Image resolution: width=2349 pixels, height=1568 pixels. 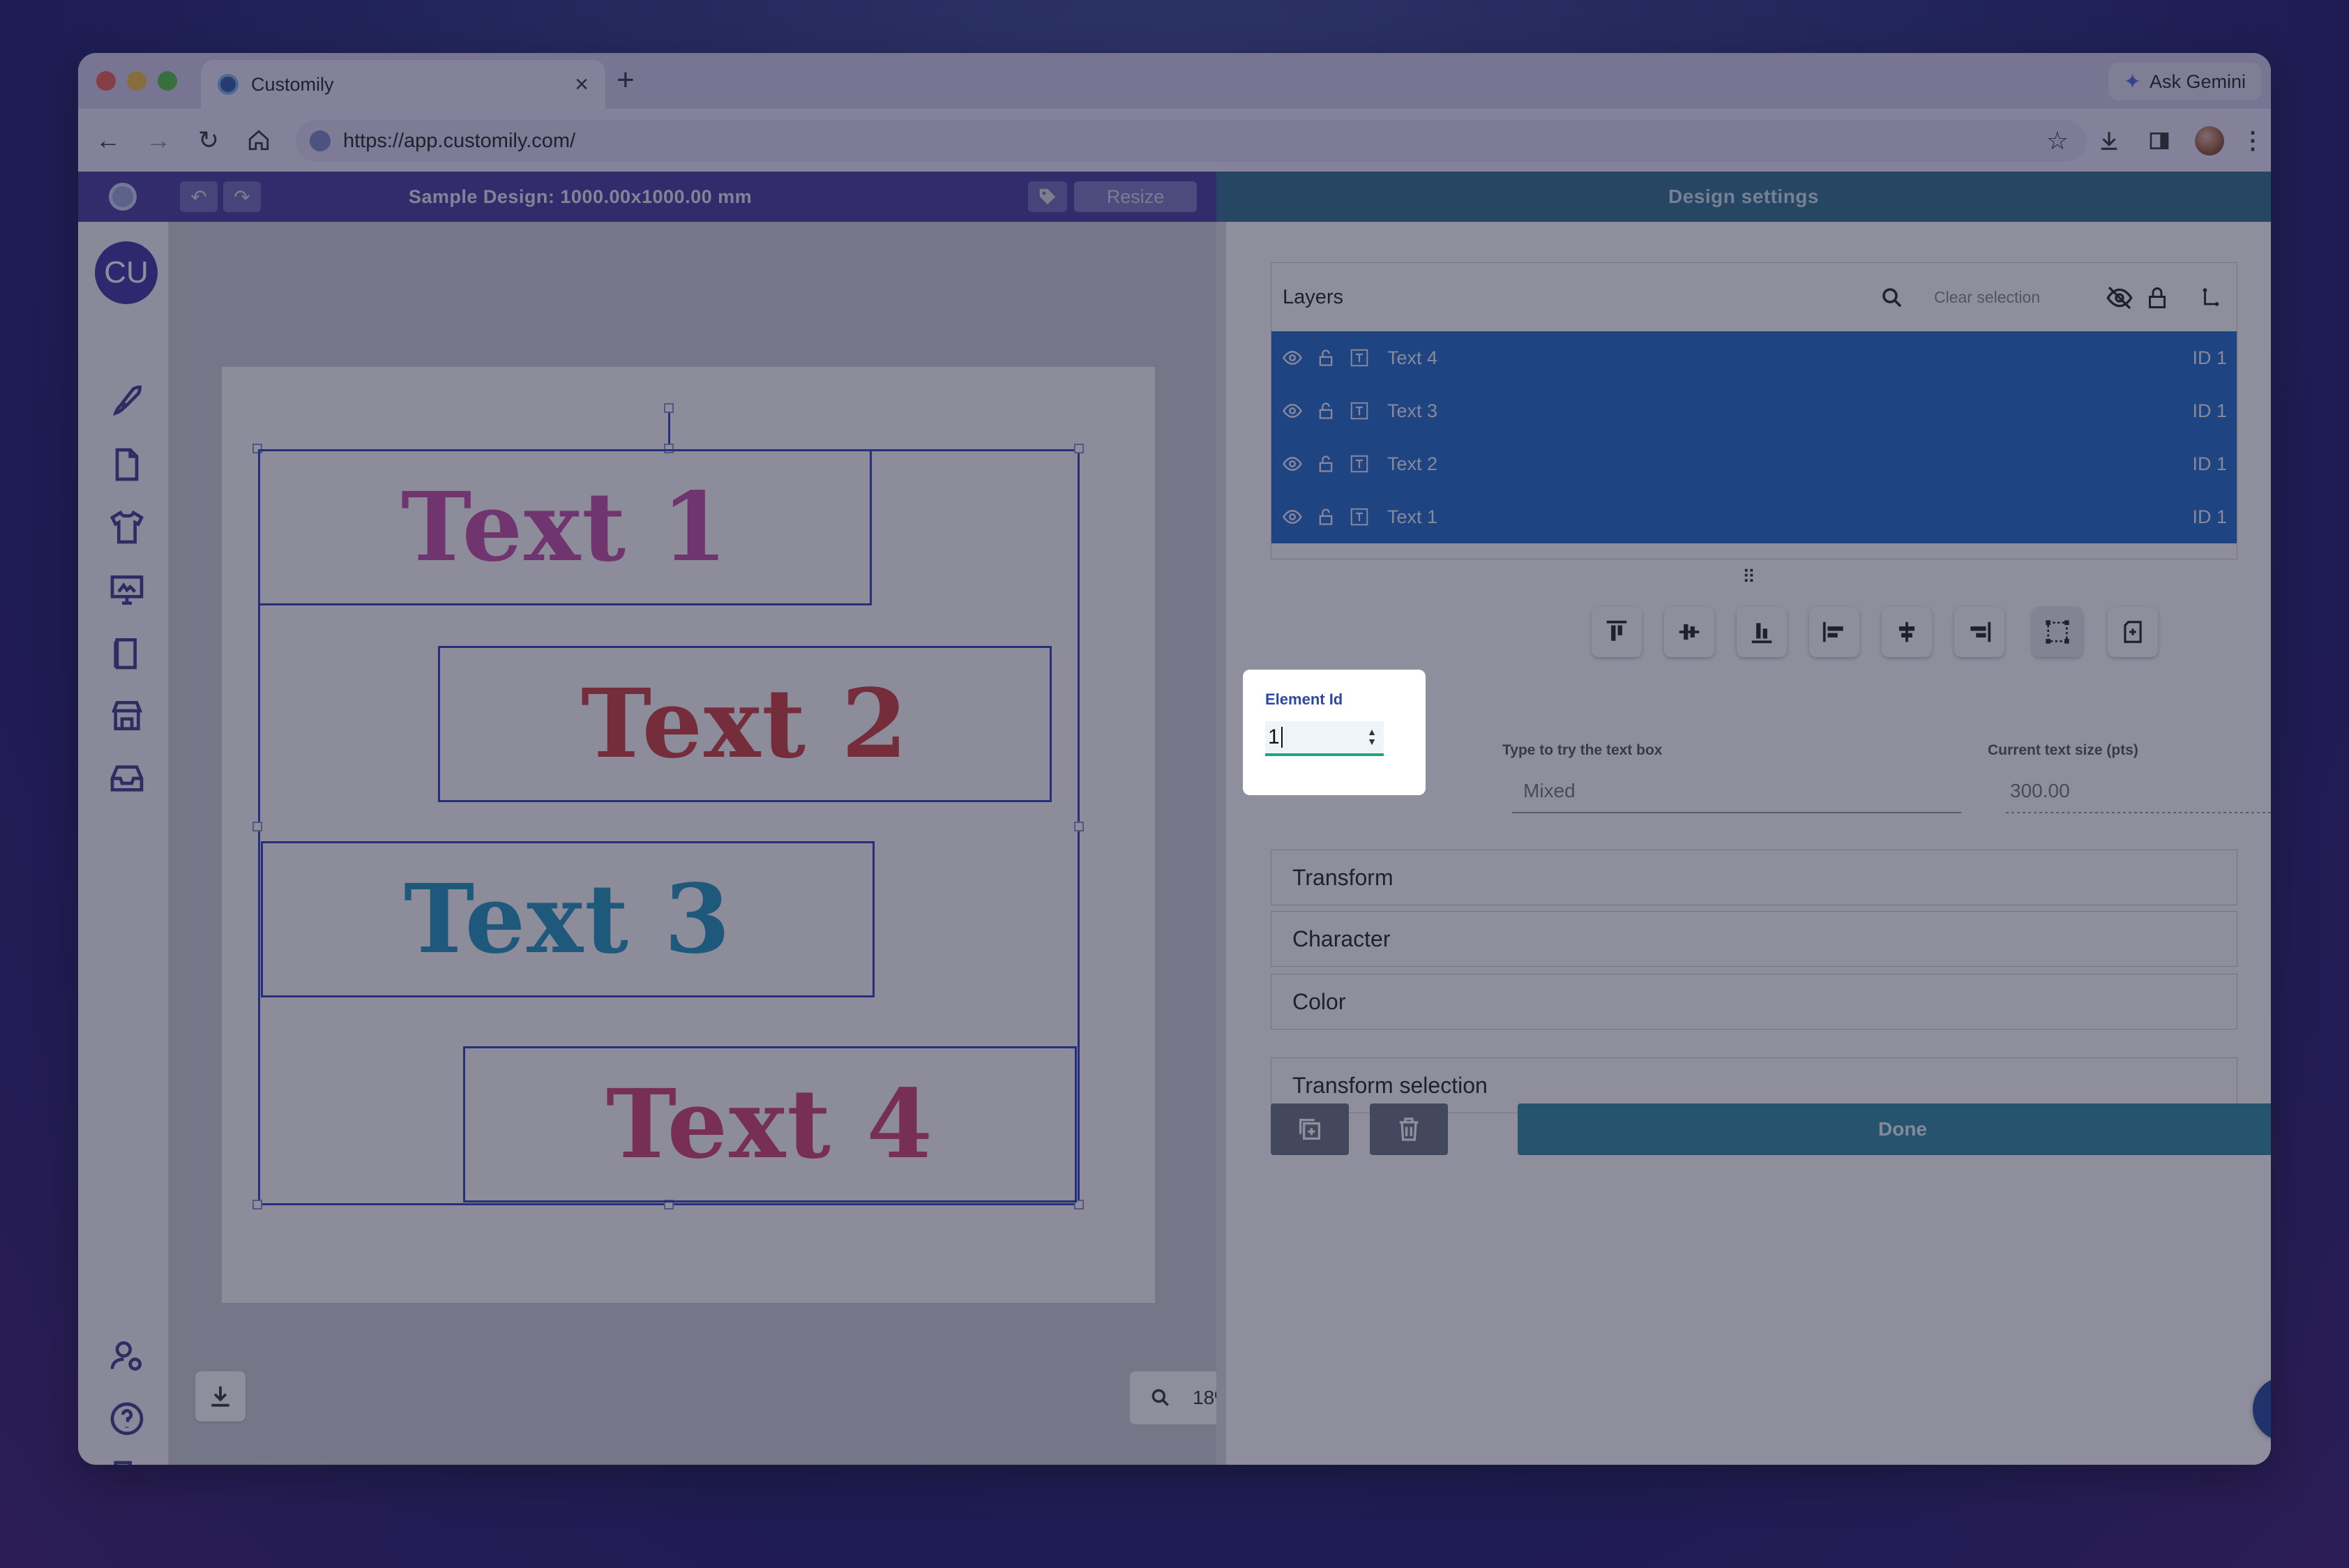 I want to click on text-element-1: Text 1, so click(x=565, y=527).